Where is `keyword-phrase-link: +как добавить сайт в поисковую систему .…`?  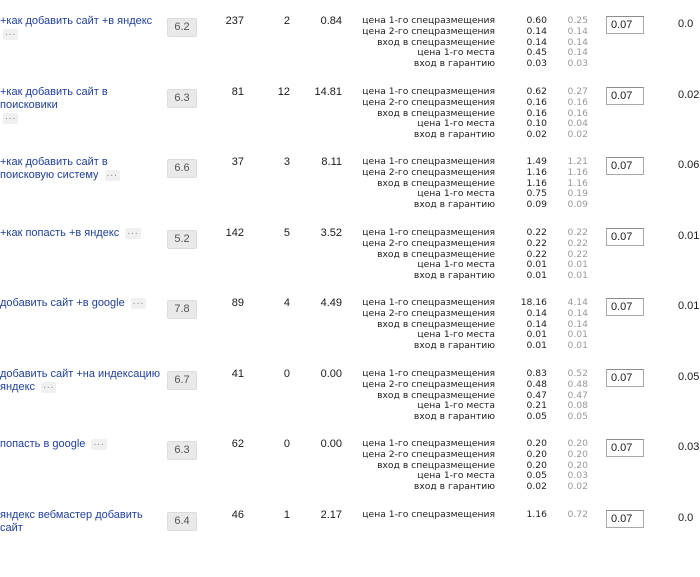 keyword-phrase-link: +как добавить сайт в поисковую систему .… is located at coordinates (82, 169).